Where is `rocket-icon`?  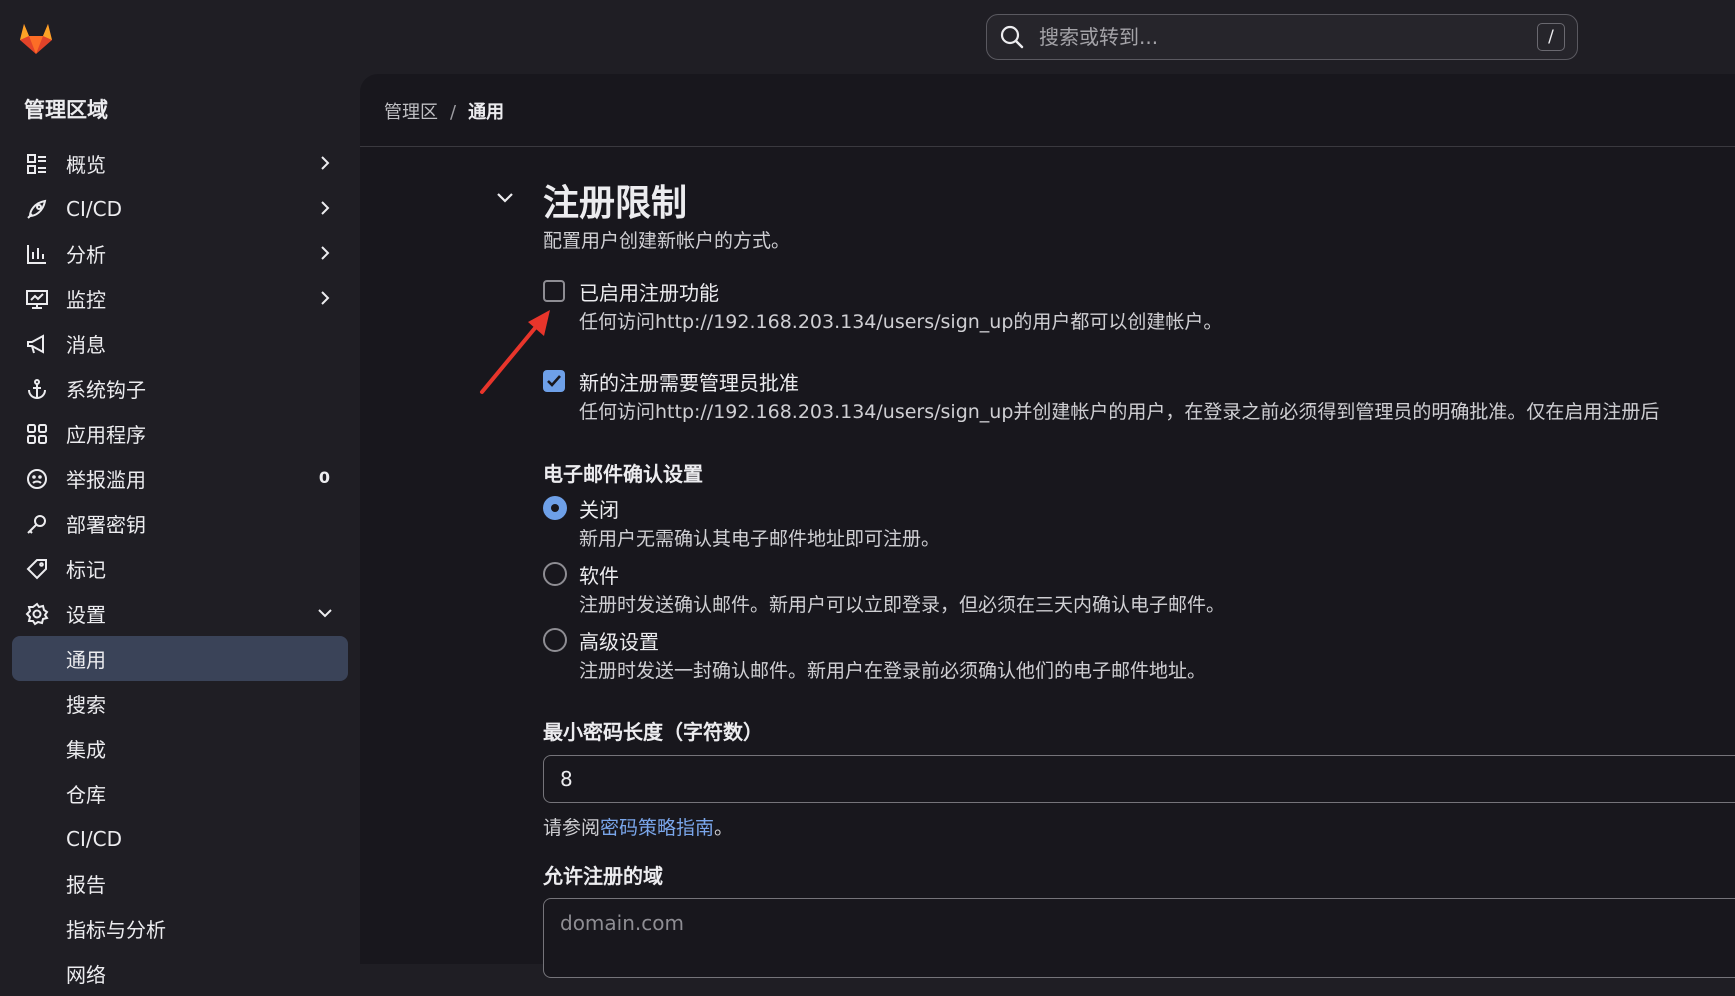 rocket-icon is located at coordinates (37, 209).